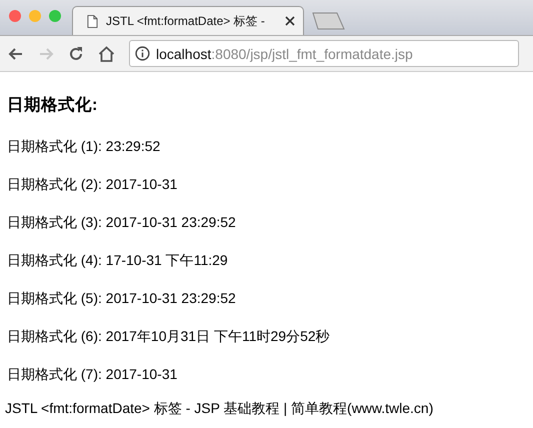 This screenshot has width=533, height=428. What do you see at coordinates (15, 16) in the screenshot?
I see `close-window-icon` at bounding box center [15, 16].